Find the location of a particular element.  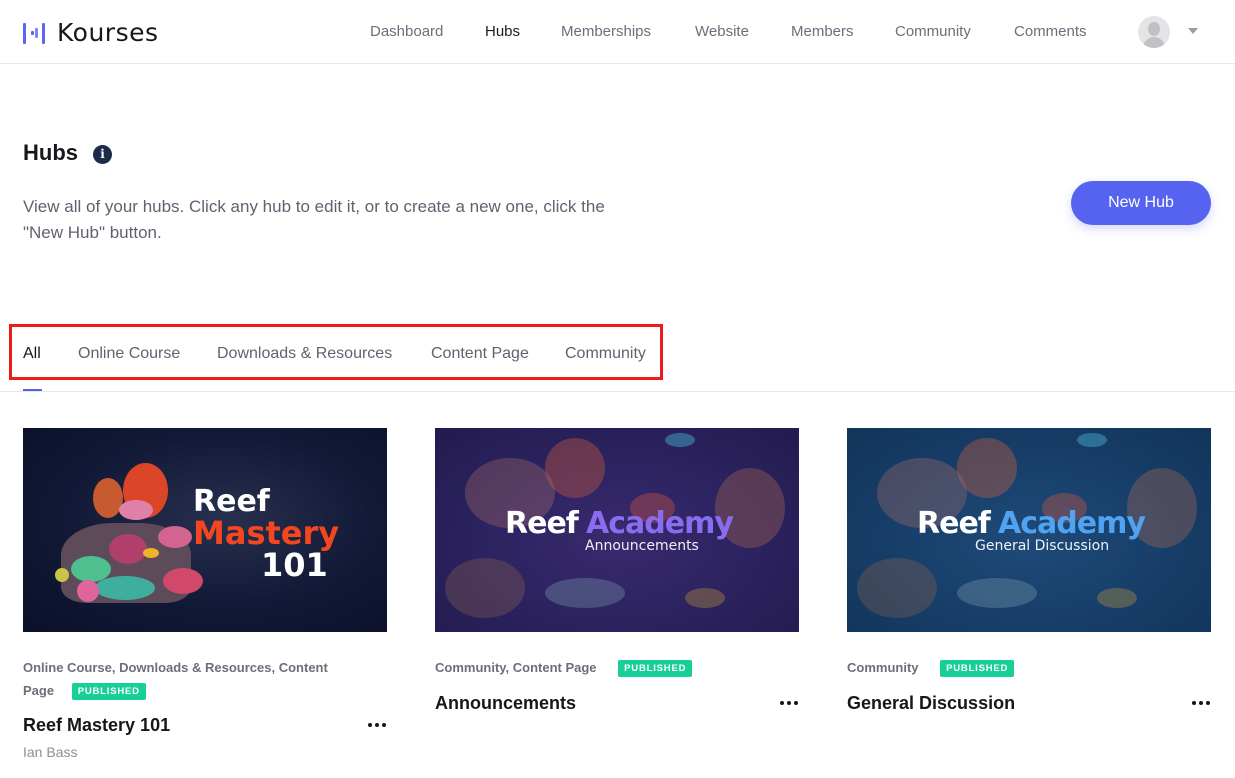

brand-name: Kourses is located at coordinates (108, 32).